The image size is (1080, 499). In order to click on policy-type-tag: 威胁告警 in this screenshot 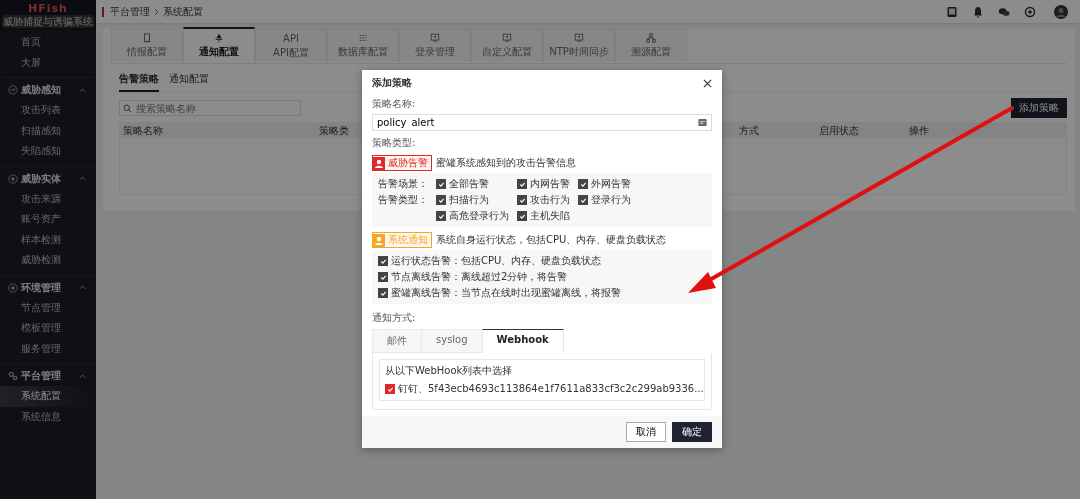, I will do `click(402, 163)`.